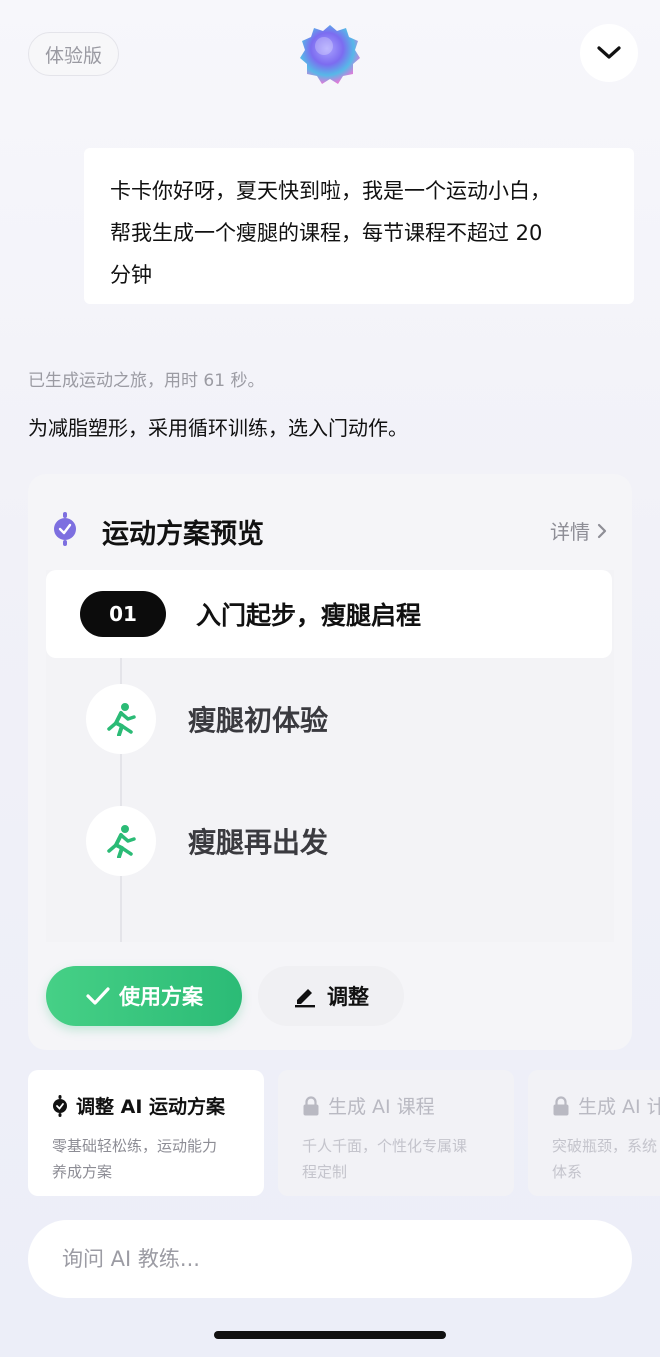 The image size is (660, 1357). What do you see at coordinates (348, 997) in the screenshot?
I see `adjust-plan-label: 调整` at bounding box center [348, 997].